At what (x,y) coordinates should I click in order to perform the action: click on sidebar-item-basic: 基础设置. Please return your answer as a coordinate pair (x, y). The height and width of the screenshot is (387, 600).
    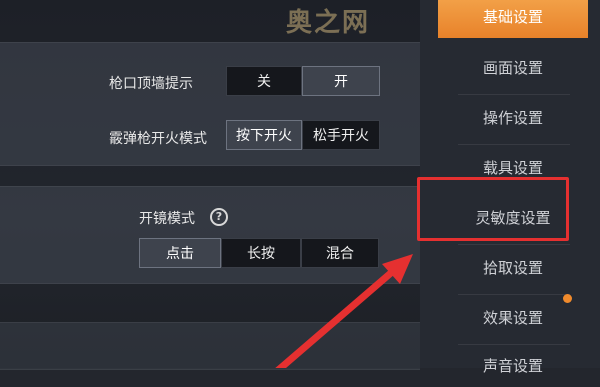
    Looking at the image, I should click on (513, 19).